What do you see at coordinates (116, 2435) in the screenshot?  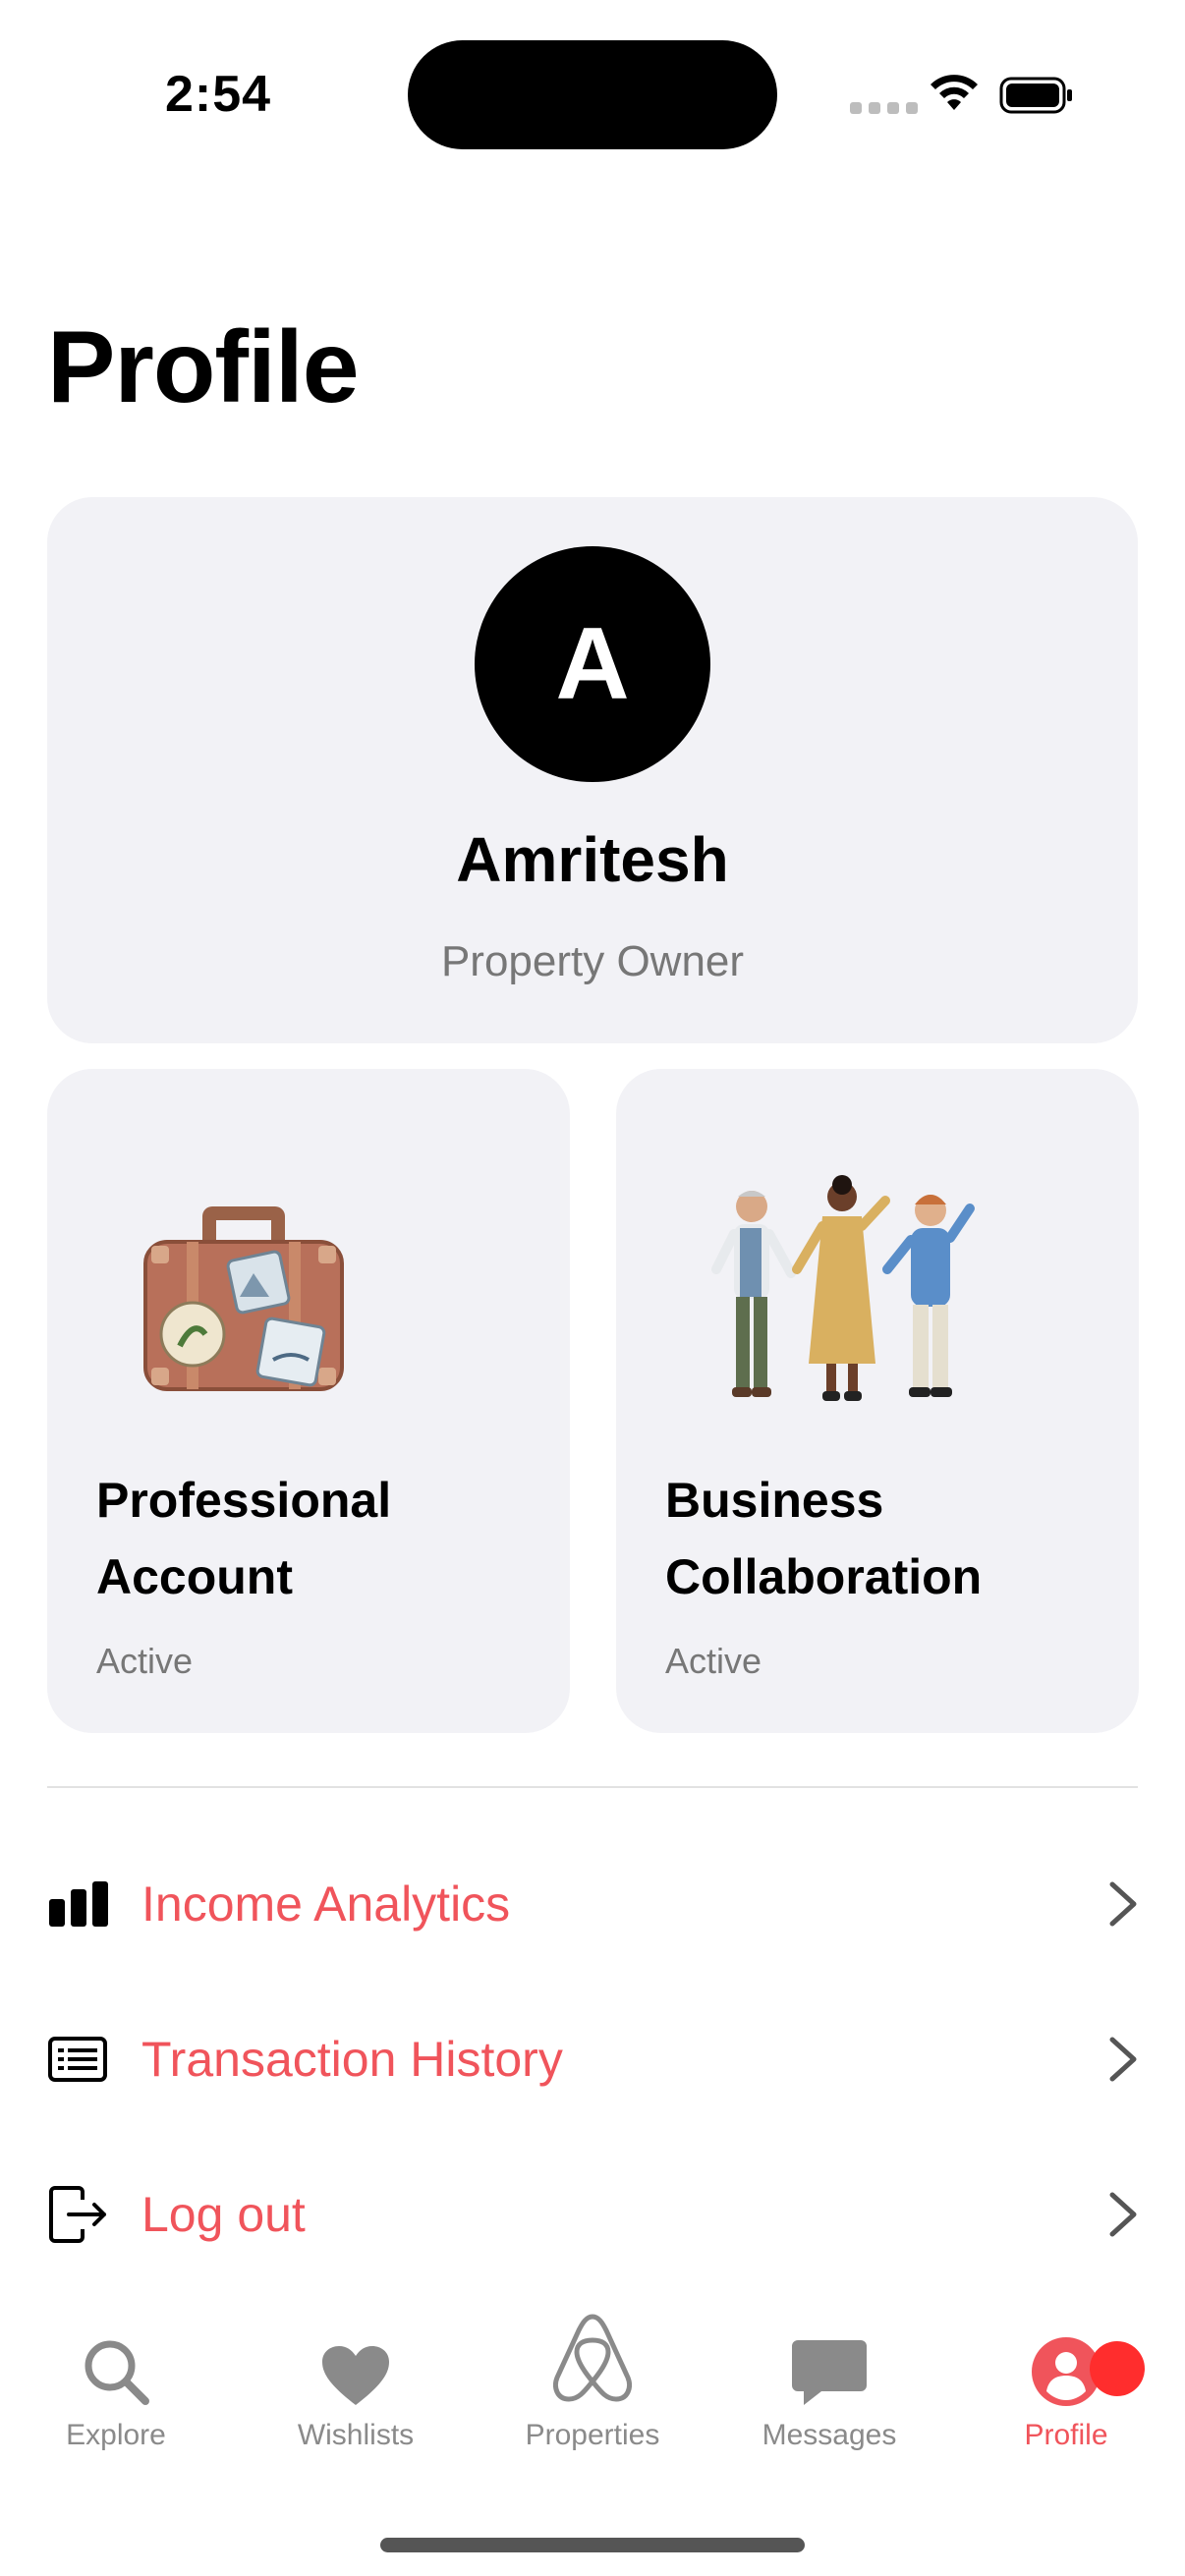 I see `tab-label: Explore` at bounding box center [116, 2435].